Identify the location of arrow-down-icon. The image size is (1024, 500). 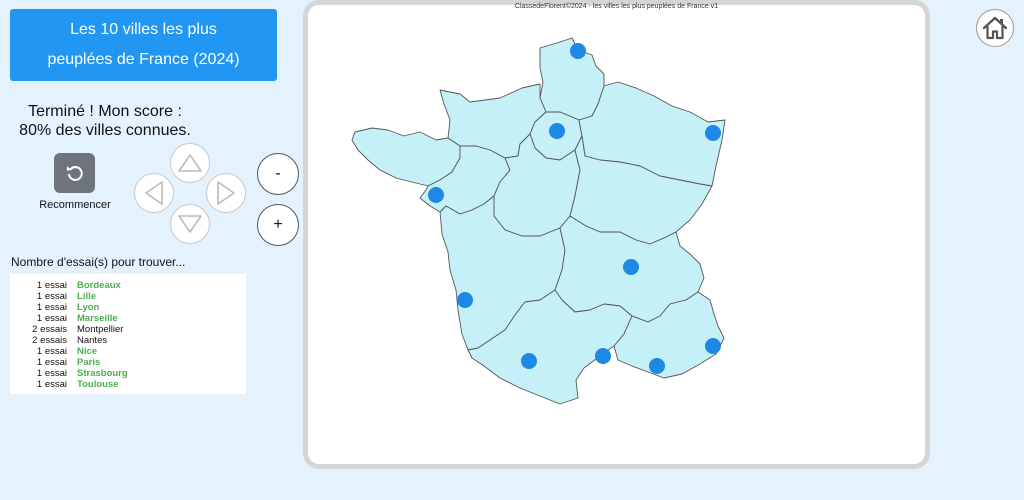
(190, 224).